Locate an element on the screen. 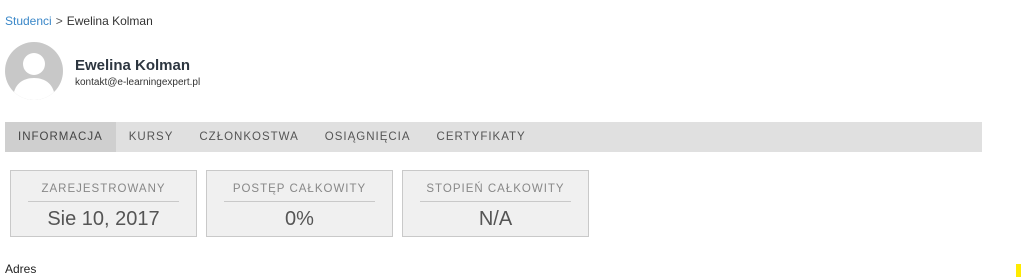 The width and height of the screenshot is (1023, 279). stat-label: ZAREJESTROWANY is located at coordinates (103, 189).